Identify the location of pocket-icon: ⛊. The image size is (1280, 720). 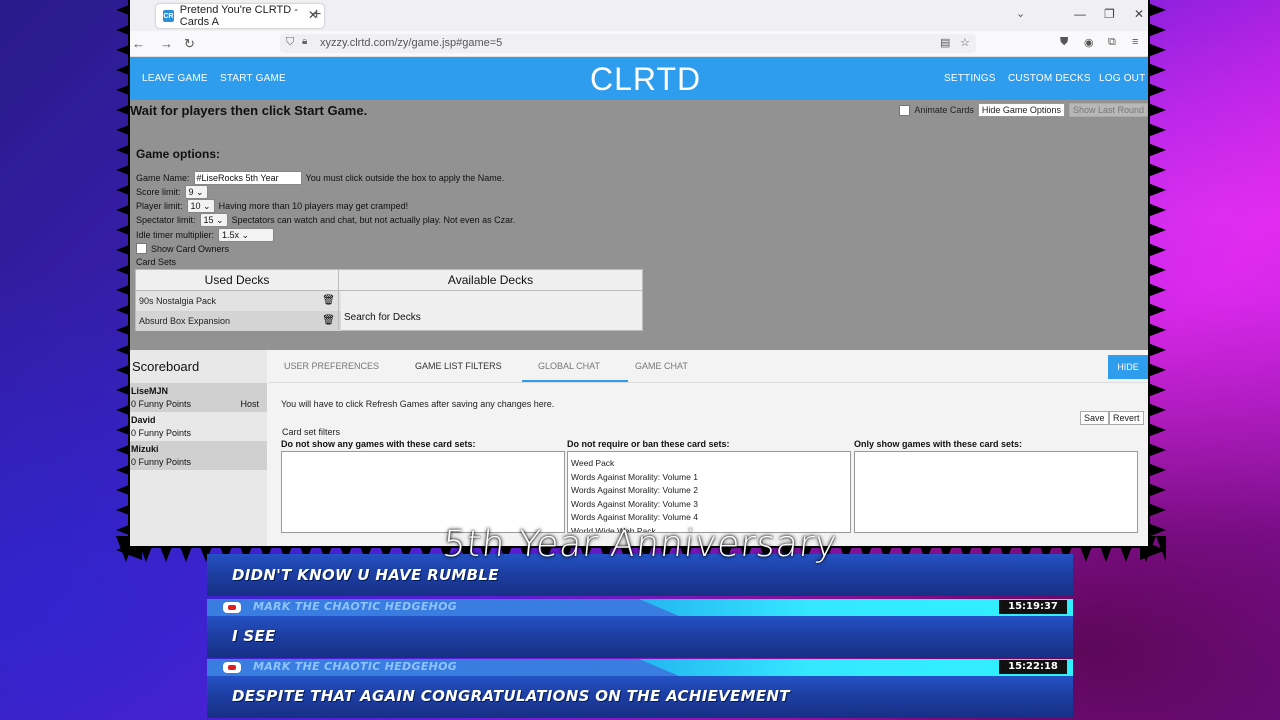
(1064, 42).